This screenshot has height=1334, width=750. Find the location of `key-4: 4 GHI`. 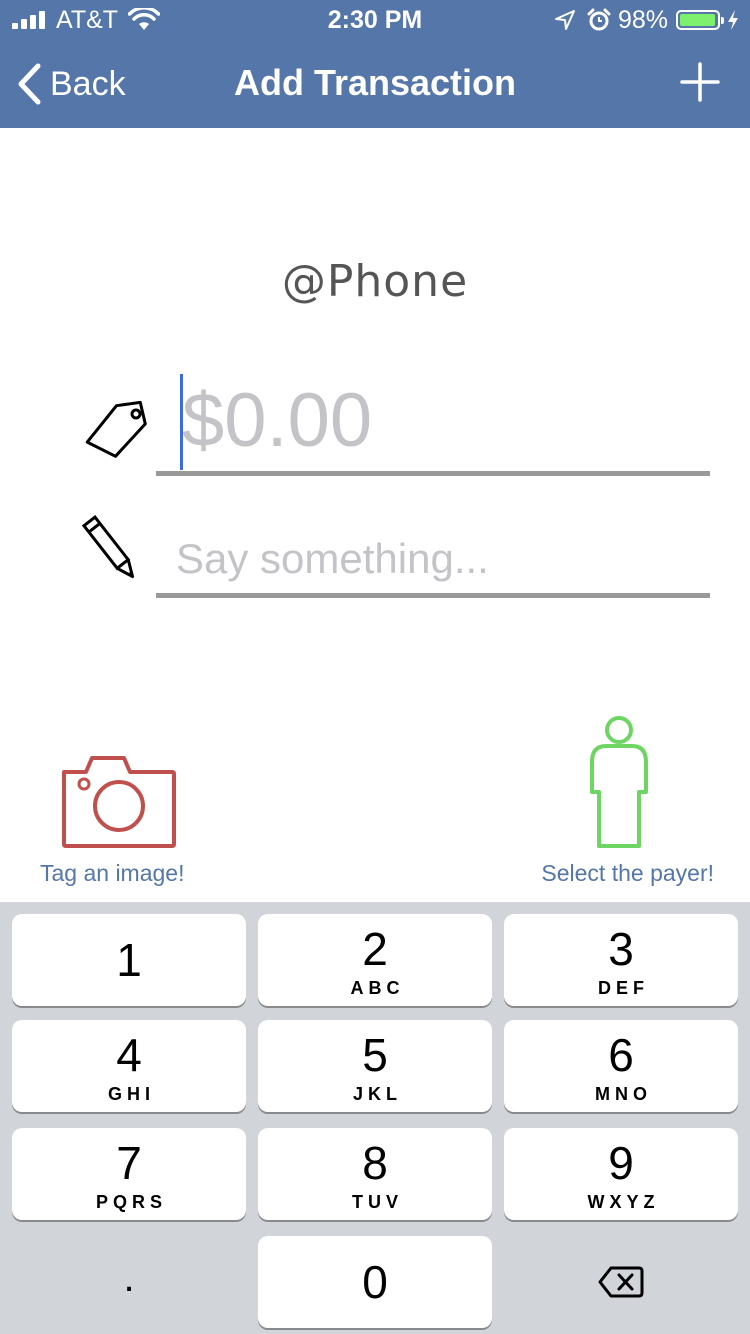

key-4: 4 GHI is located at coordinates (129, 1066).